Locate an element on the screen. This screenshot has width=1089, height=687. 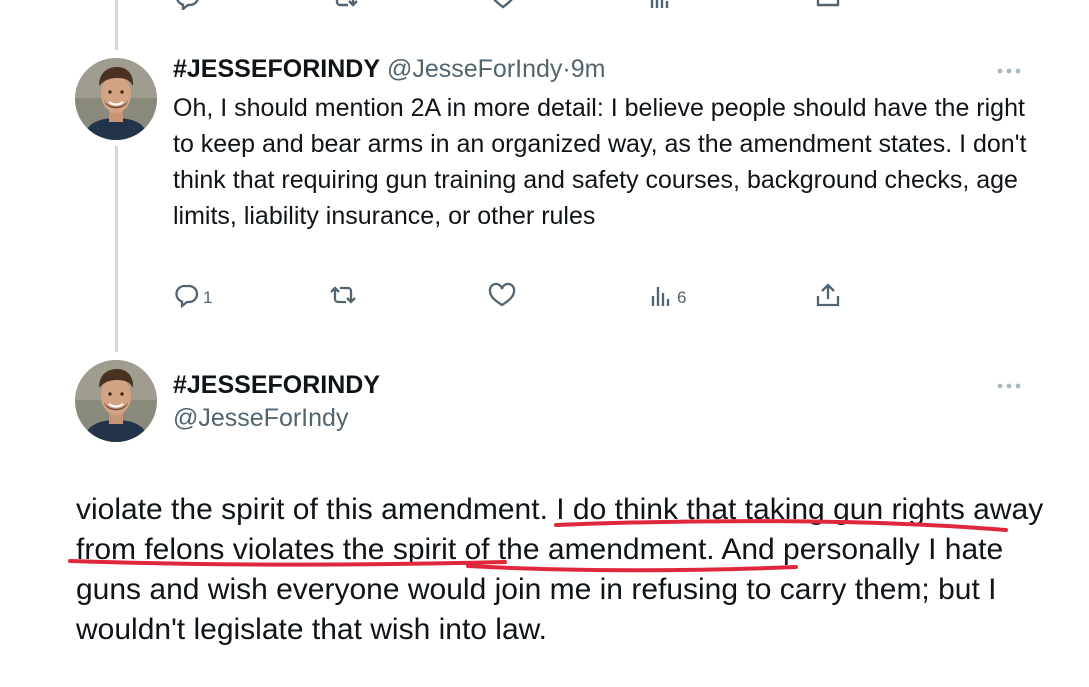
share-button is located at coordinates (828, 297).